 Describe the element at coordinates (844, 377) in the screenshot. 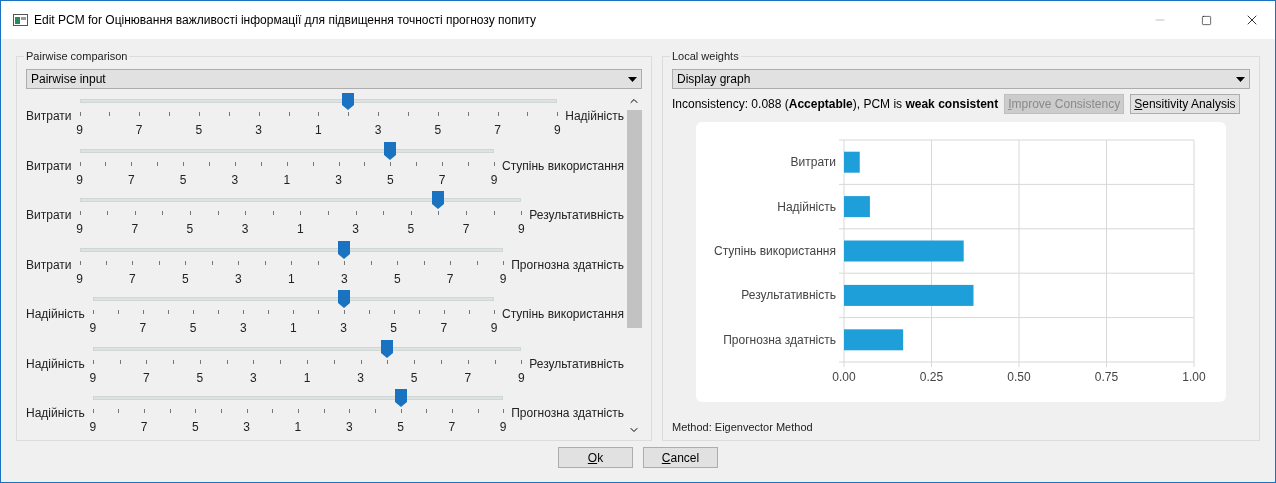

I see `axis-tick-label: 0.00` at that location.